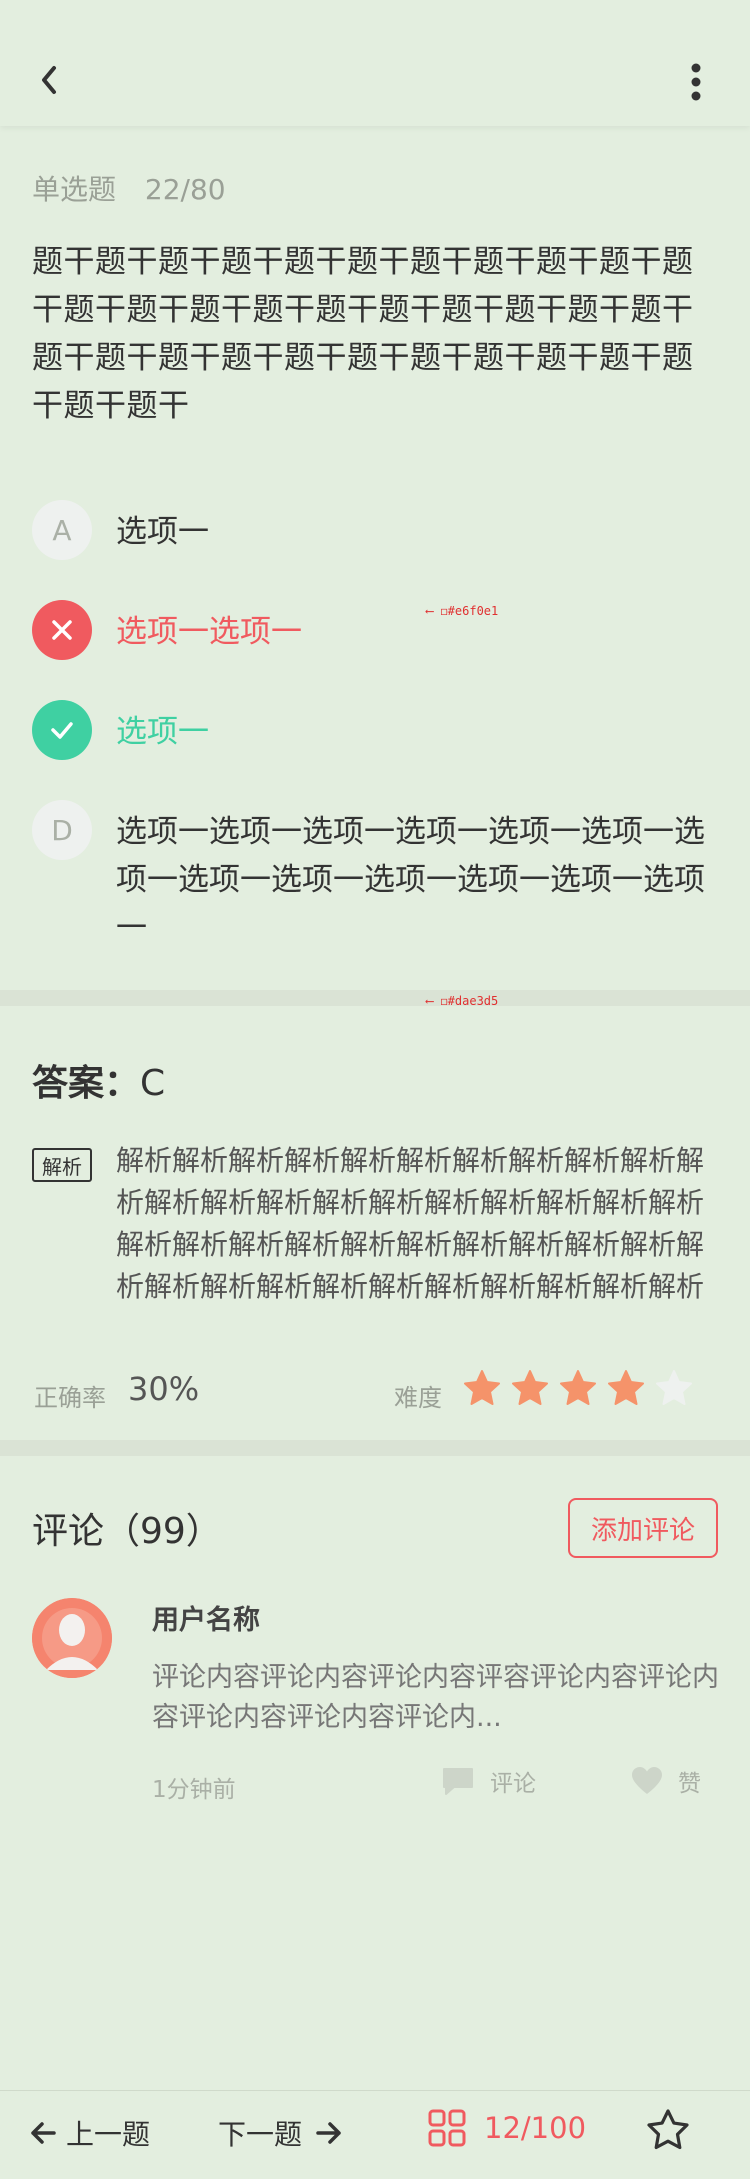  Describe the element at coordinates (458, 1781) in the screenshot. I see `chat-bubble-icon` at that location.